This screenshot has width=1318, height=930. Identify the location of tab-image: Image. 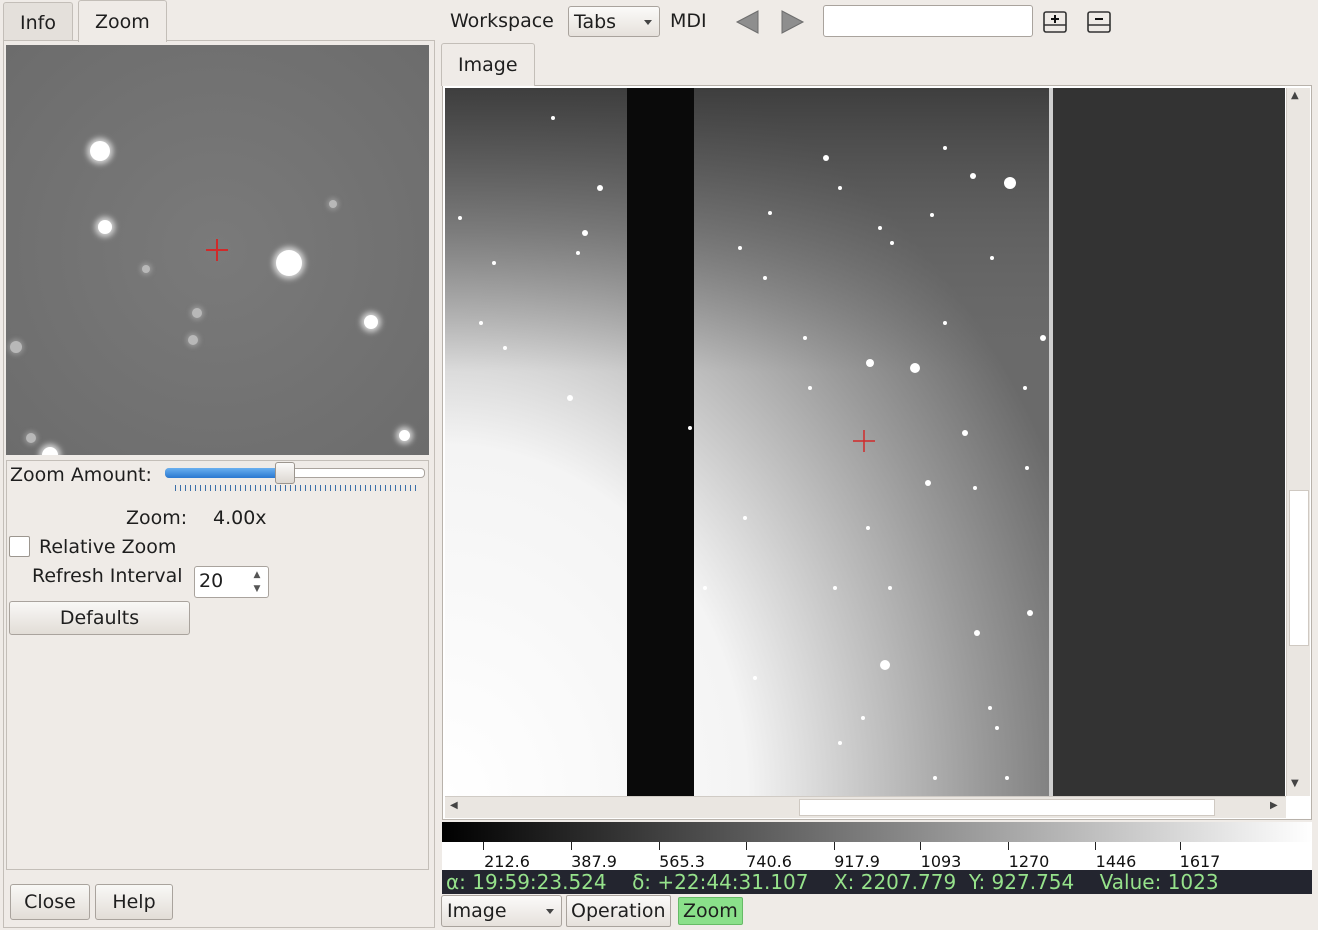
(488, 64).